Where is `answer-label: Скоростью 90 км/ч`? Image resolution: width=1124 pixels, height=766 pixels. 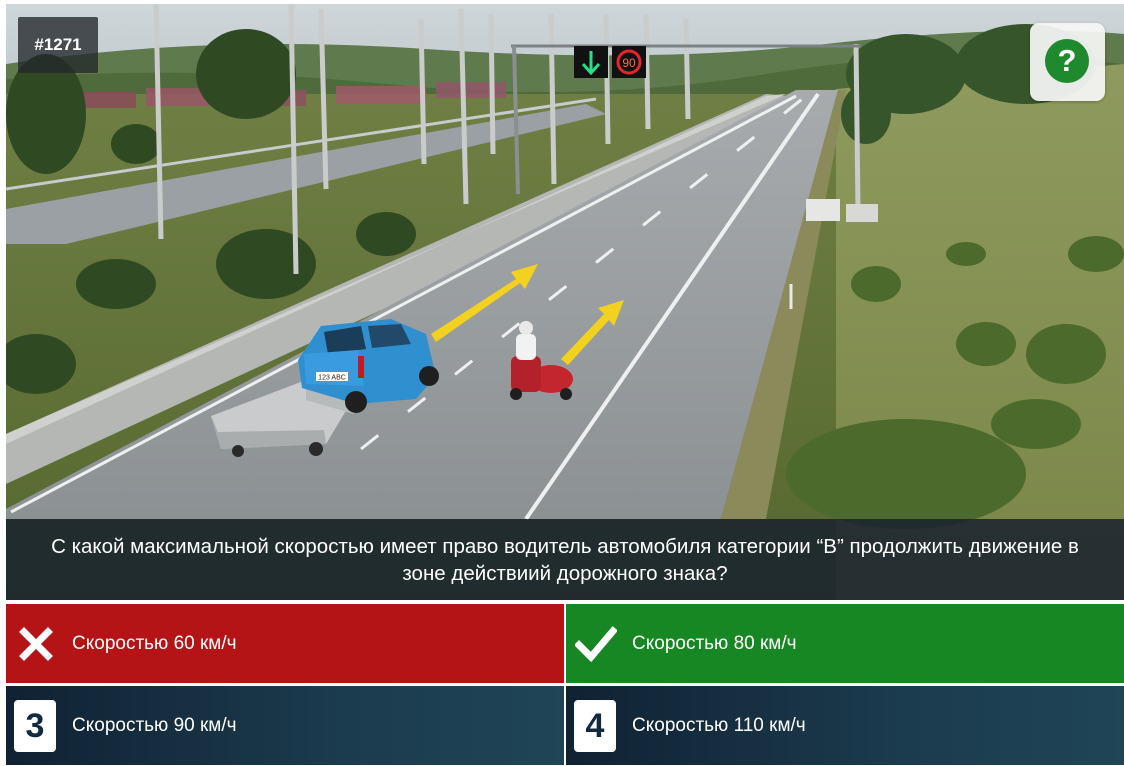 answer-label: Скоростью 90 км/ч is located at coordinates (154, 725).